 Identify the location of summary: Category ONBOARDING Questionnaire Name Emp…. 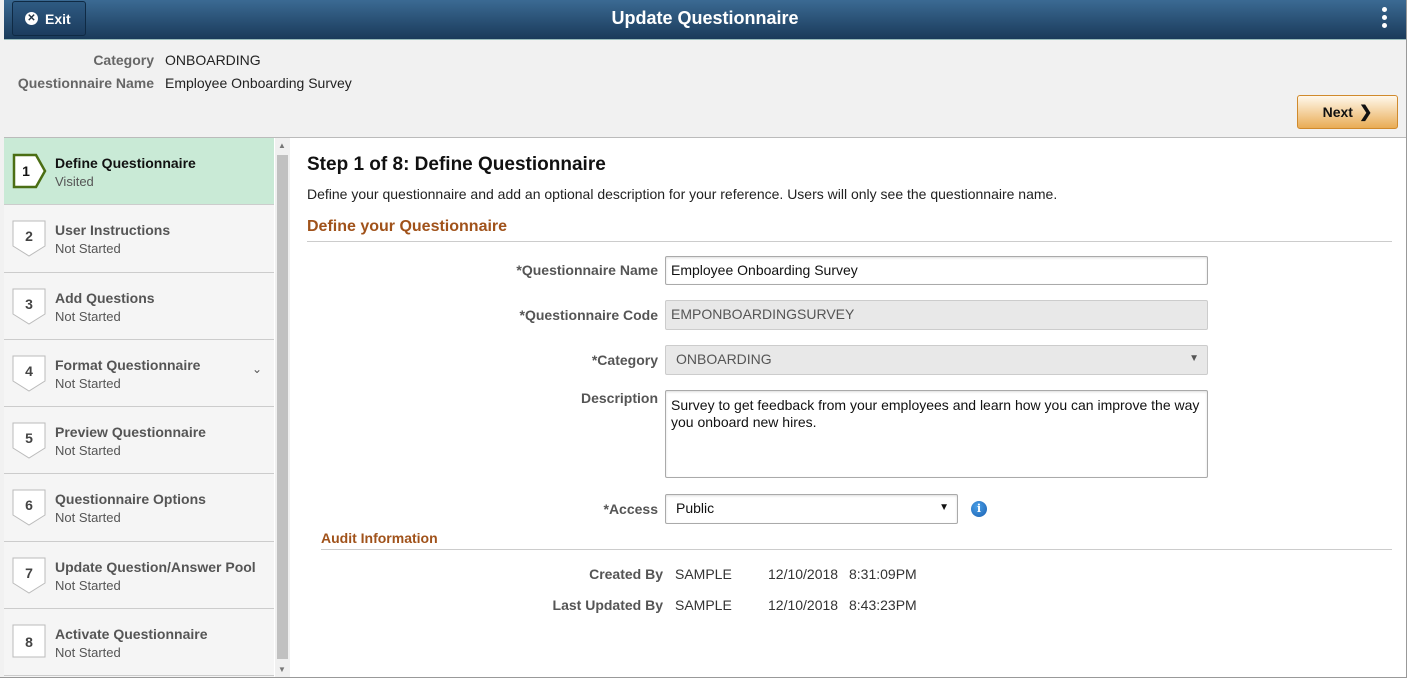
(181, 71).